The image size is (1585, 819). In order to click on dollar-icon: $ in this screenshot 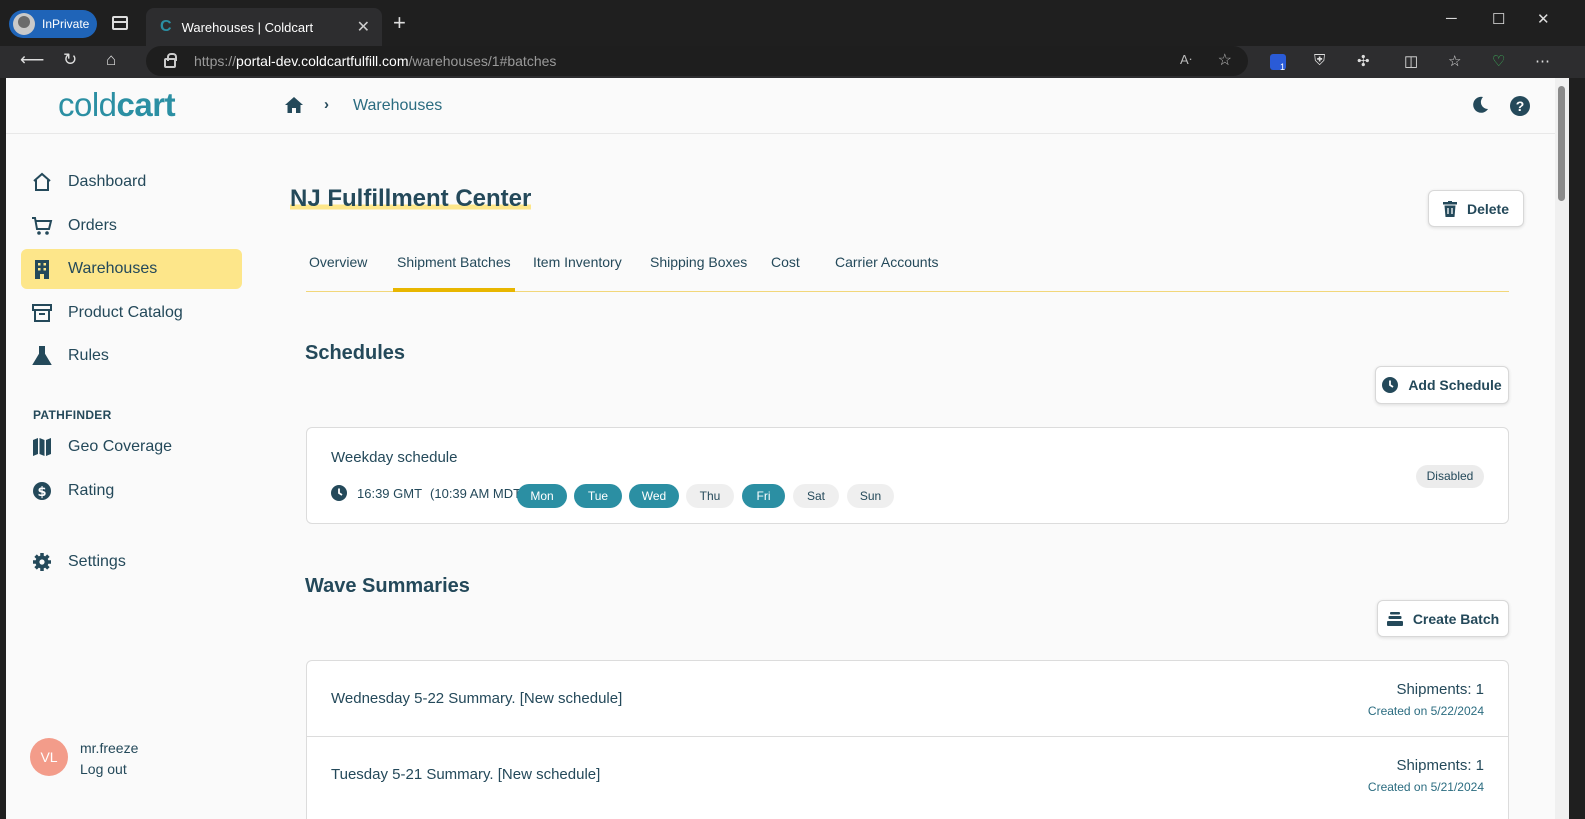, I will do `click(42, 491)`.